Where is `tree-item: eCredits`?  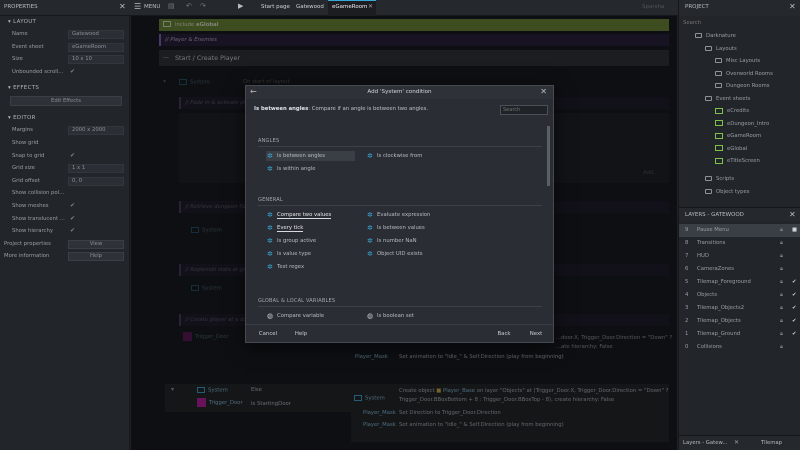 tree-item: eCredits is located at coordinates (732, 111).